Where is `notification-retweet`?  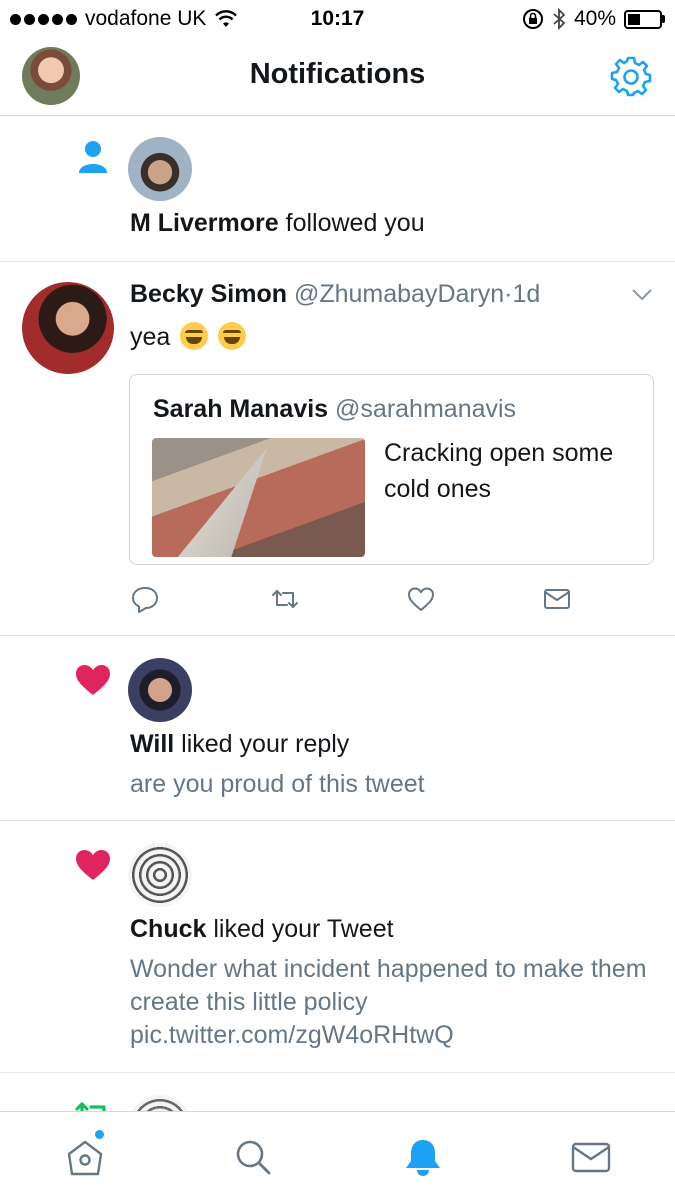
notification-retweet is located at coordinates (337, 1093).